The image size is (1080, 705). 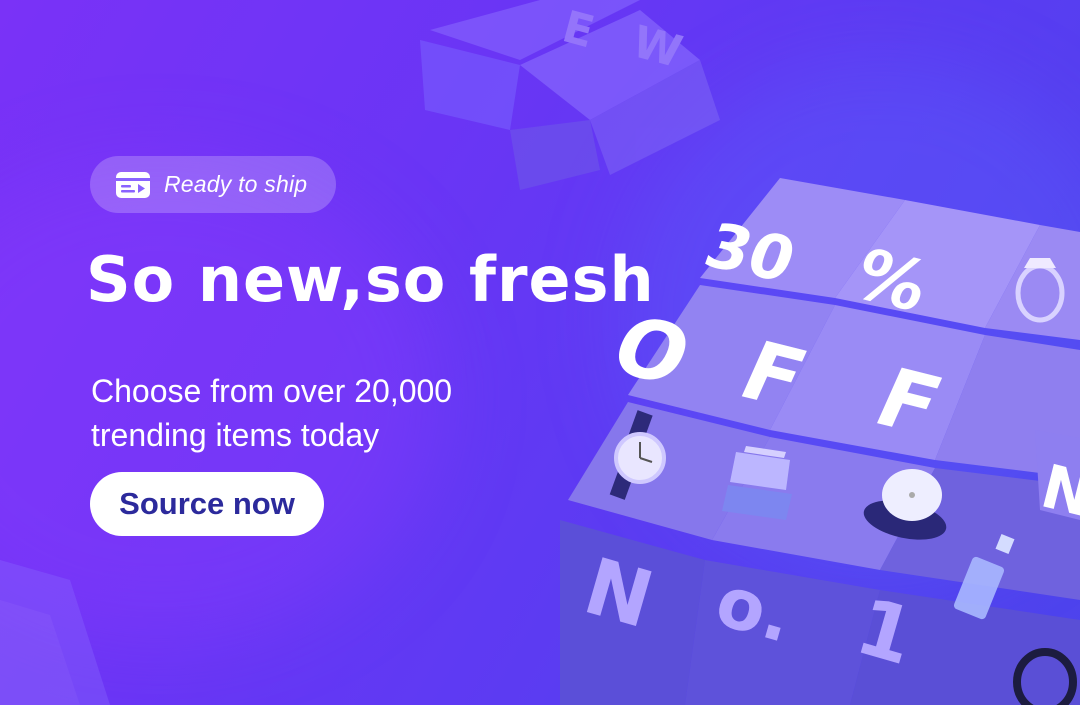 I want to click on subheadline-line-1: Choose from over 20,000, so click(x=272, y=391).